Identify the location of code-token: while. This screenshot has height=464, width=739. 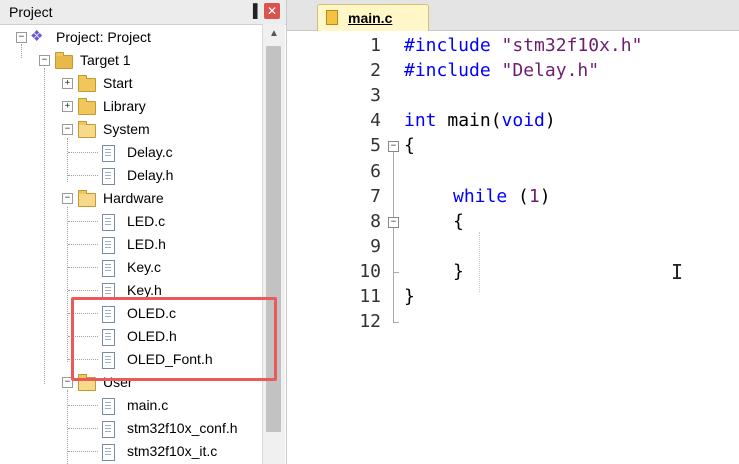
(480, 196).